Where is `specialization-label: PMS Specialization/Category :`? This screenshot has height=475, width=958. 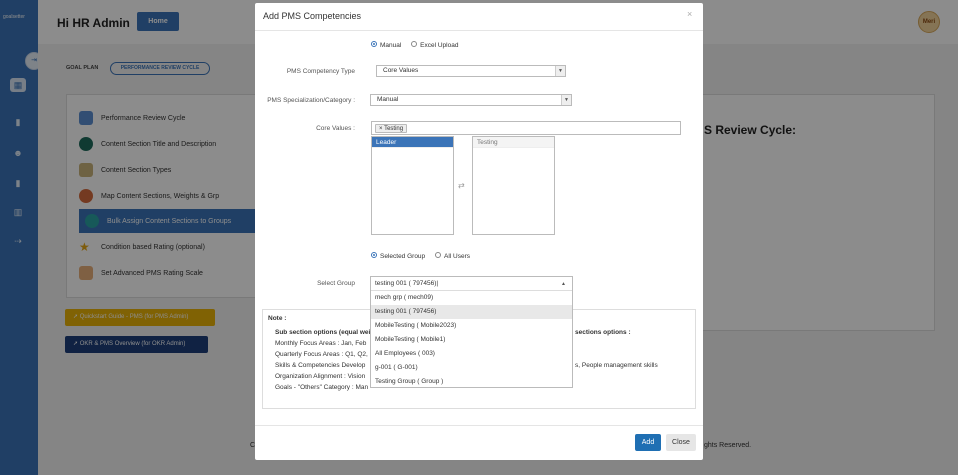 specialization-label: PMS Specialization/Category : is located at coordinates (311, 100).